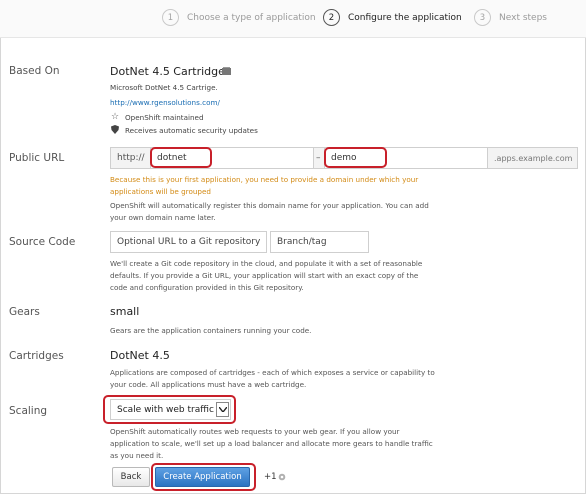 This screenshot has height=494, width=586. What do you see at coordinates (319, 242) in the screenshot?
I see `git-branch-input: Branch/tag` at bounding box center [319, 242].